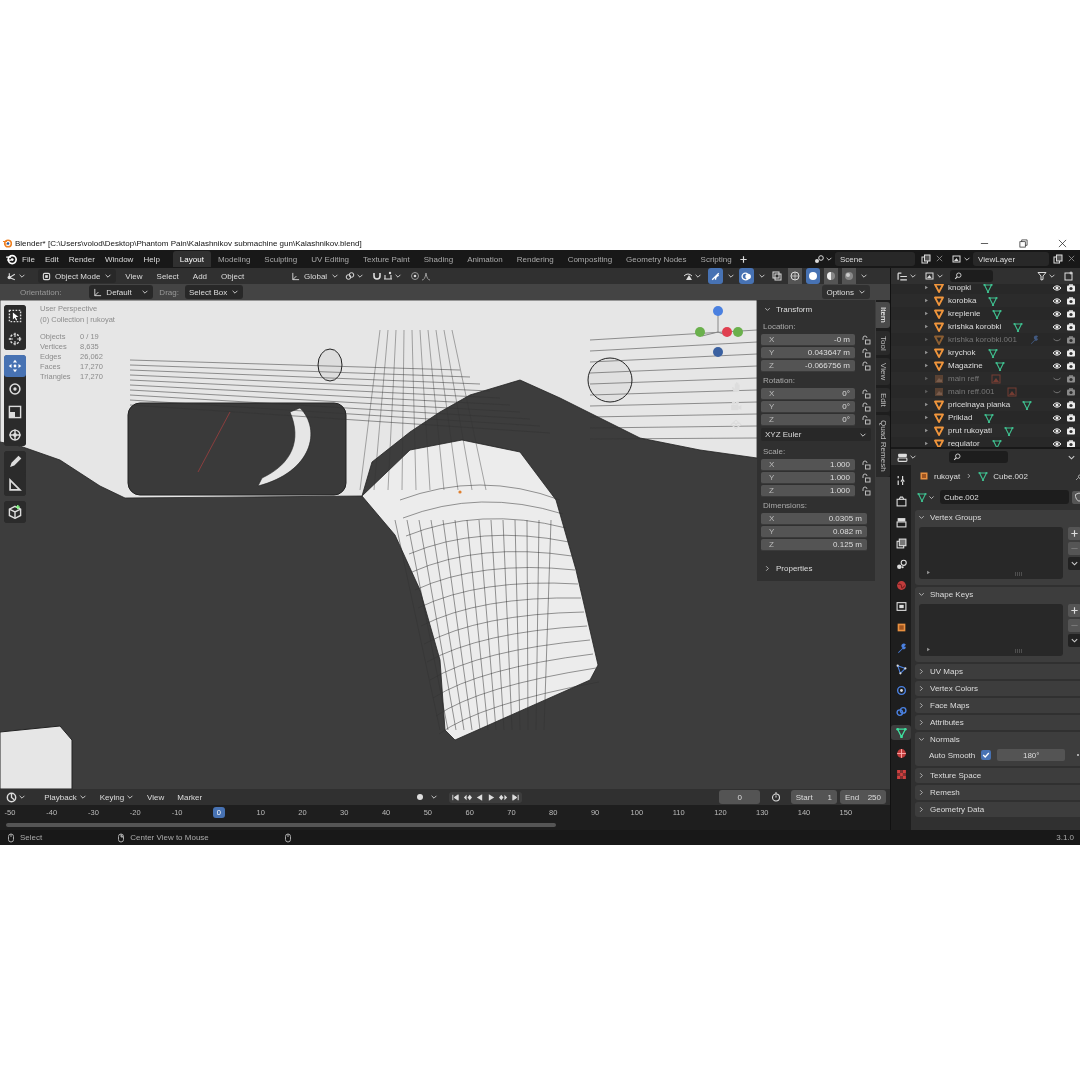 This screenshot has width=1080, height=1080. Describe the element at coordinates (997, 739) in the screenshot. I see `panel-header: Normals` at that location.